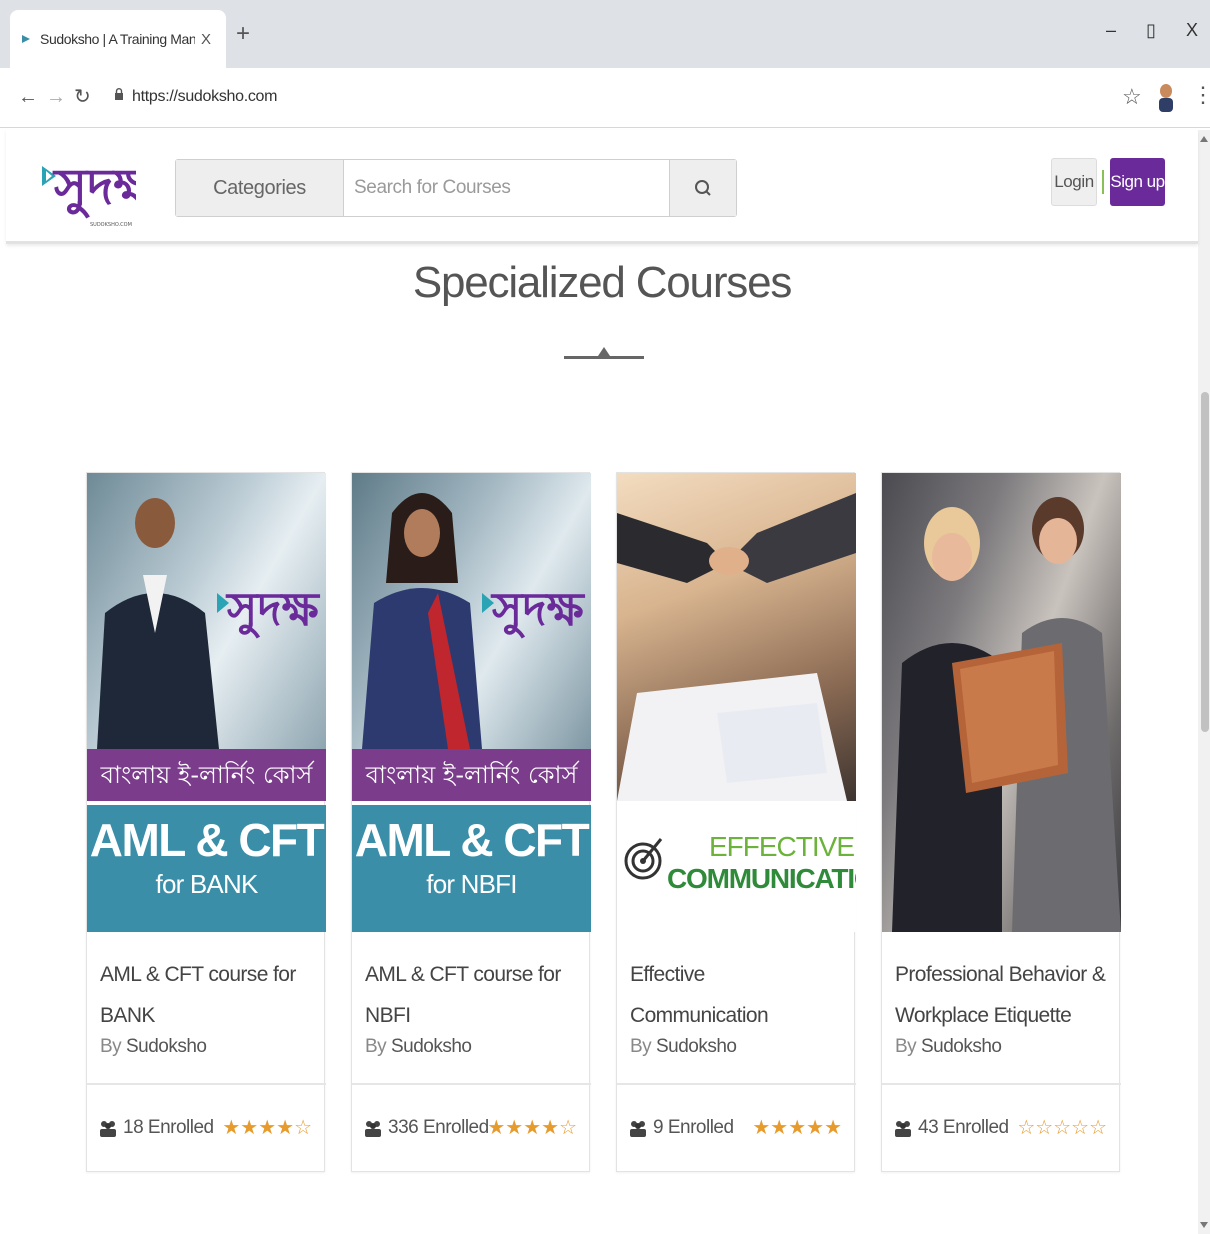  Describe the element at coordinates (1132, 97) in the screenshot. I see `bookmark-star-icon: ☆` at that location.